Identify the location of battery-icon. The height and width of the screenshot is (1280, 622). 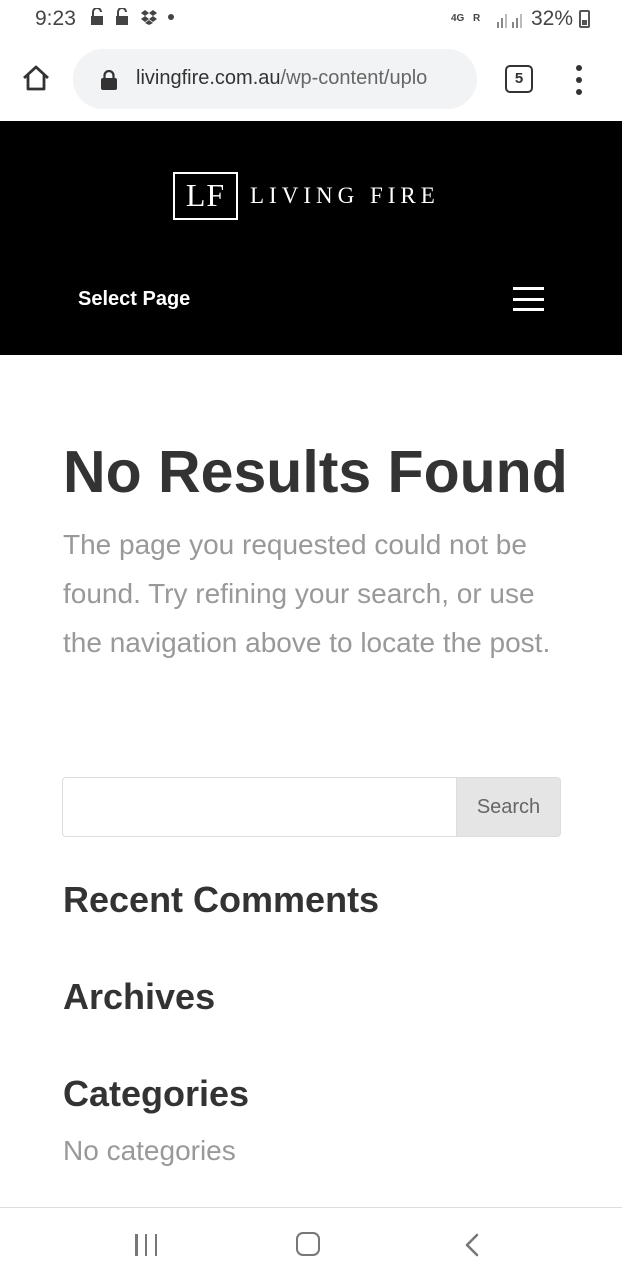
(584, 19).